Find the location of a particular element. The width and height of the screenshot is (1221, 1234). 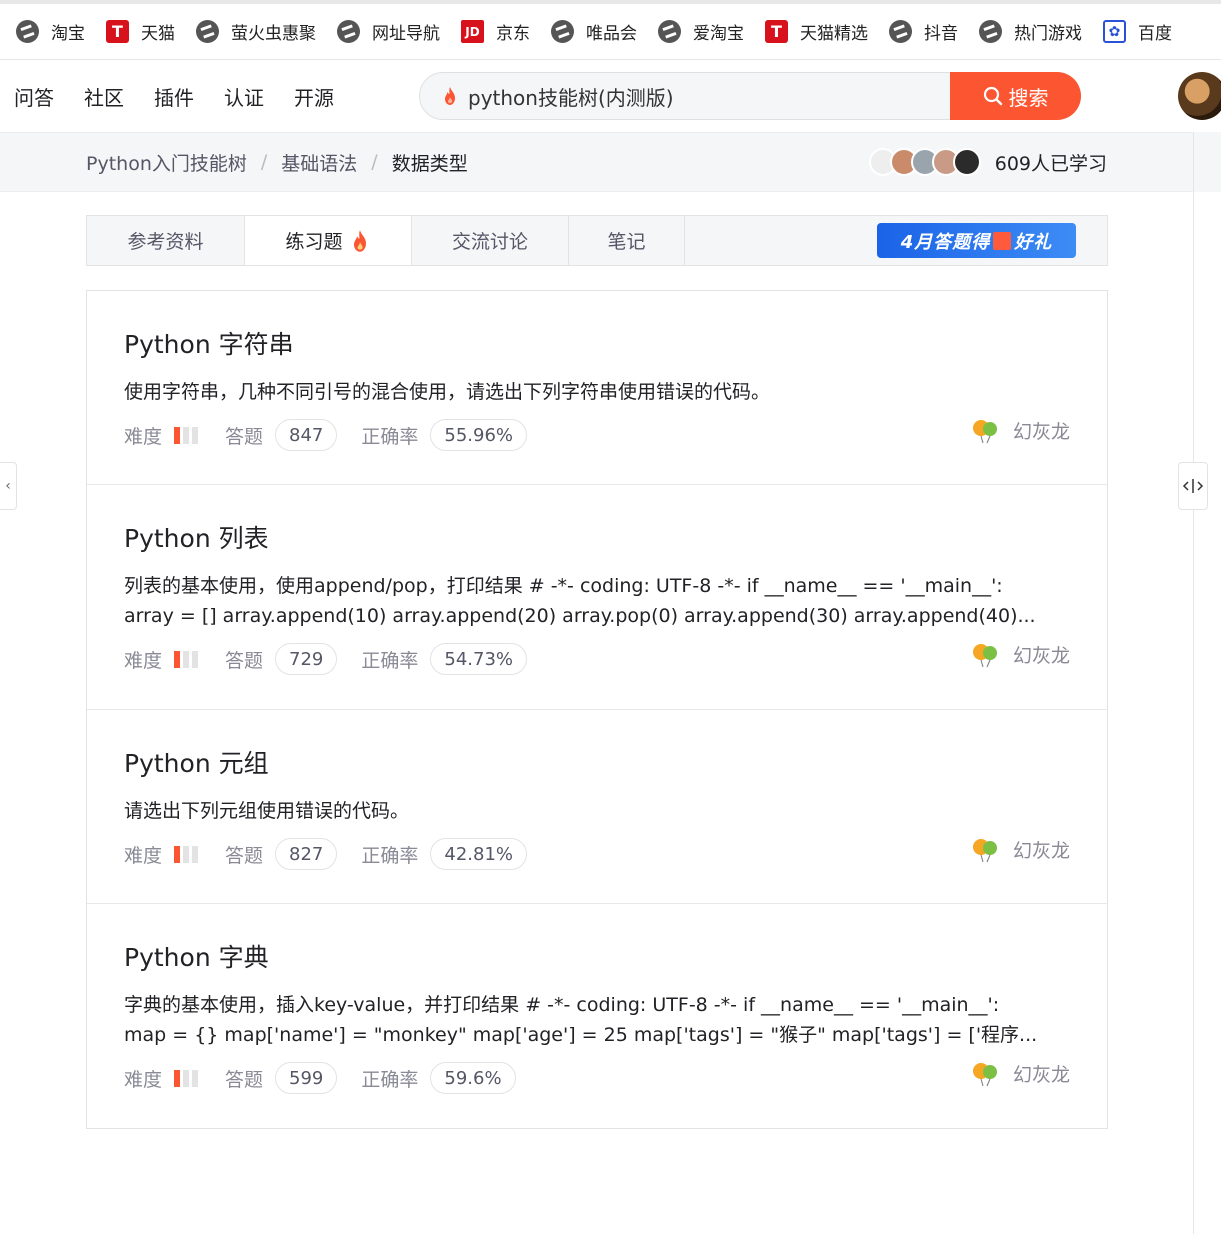

bookmark-label: 京东 is located at coordinates (513, 34).